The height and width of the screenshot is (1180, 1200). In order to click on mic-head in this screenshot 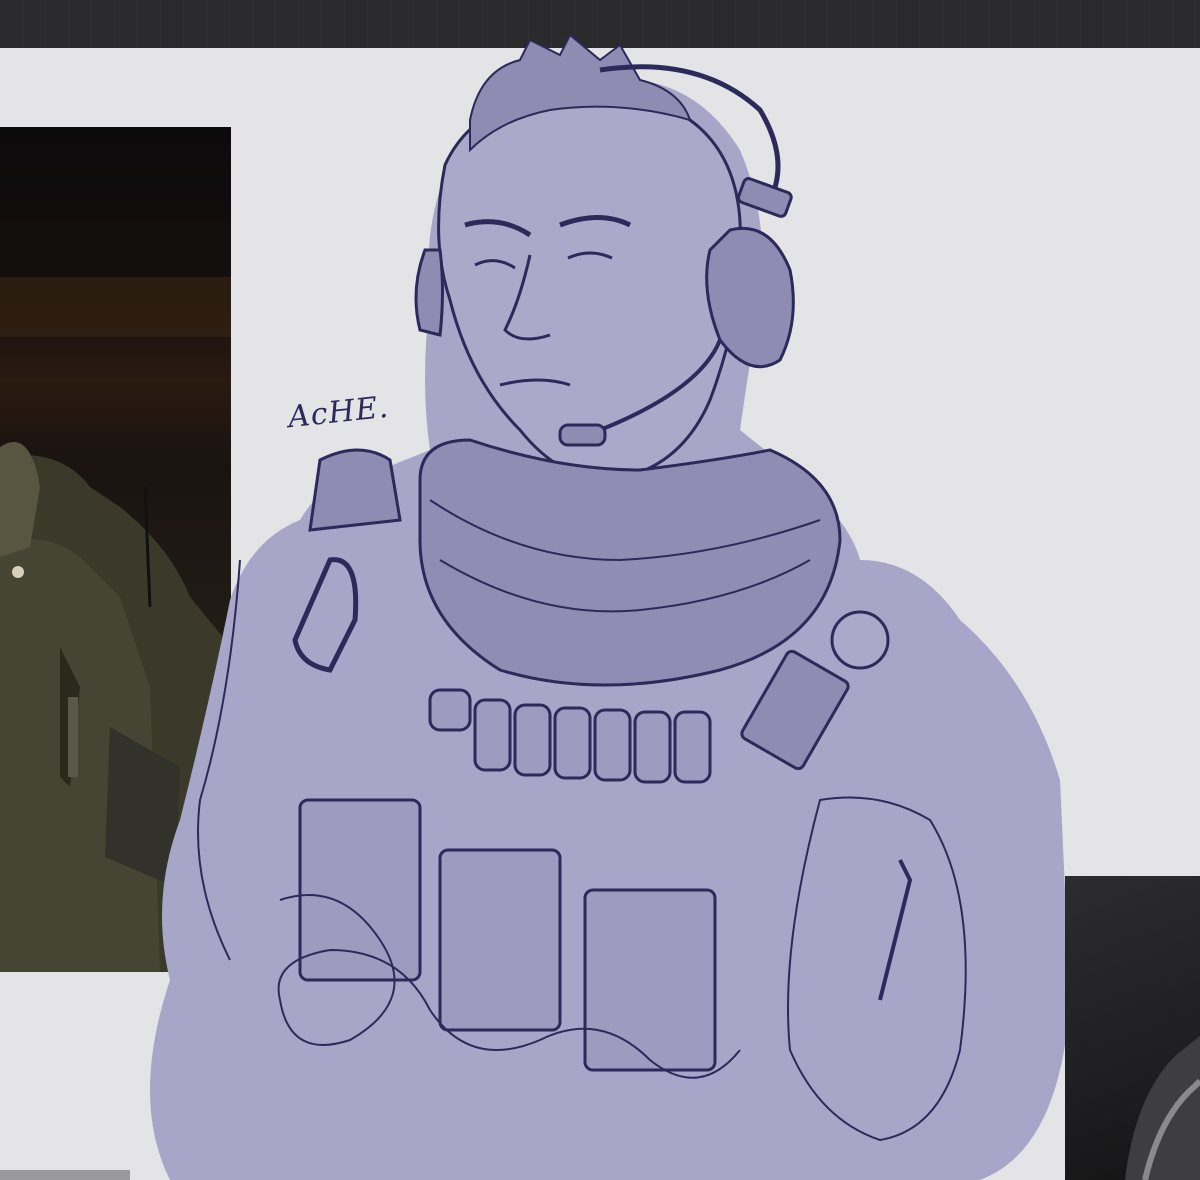, I will do `click(582, 435)`.